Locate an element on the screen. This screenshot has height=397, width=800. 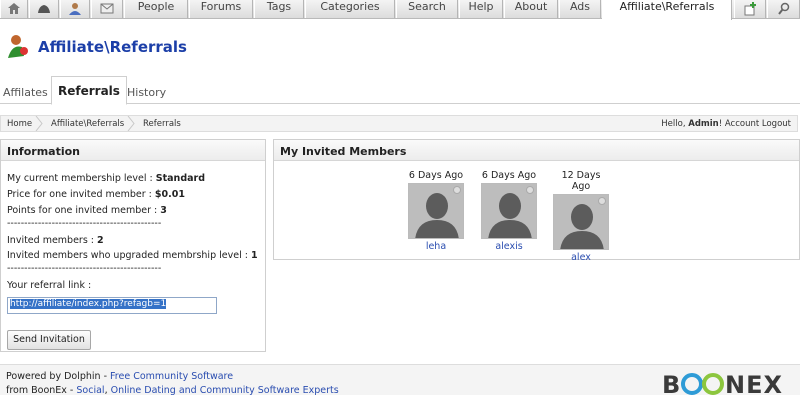
tab-tools is located at coordinates (44, 9).